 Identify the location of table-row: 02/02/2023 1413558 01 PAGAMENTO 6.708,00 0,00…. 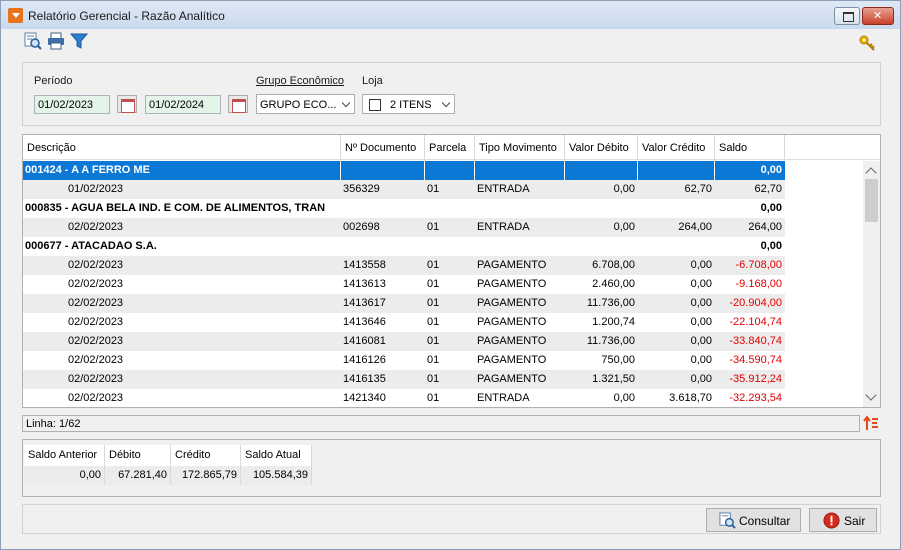
(404, 265).